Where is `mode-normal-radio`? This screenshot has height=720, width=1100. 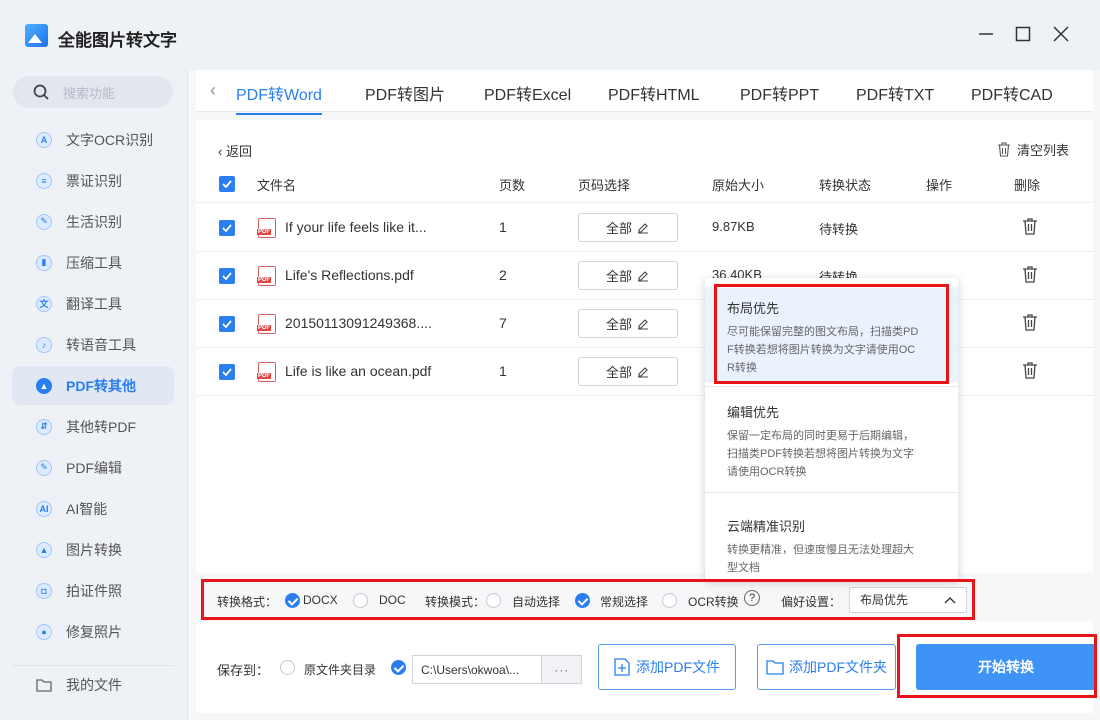
mode-normal-radio is located at coordinates (582, 600).